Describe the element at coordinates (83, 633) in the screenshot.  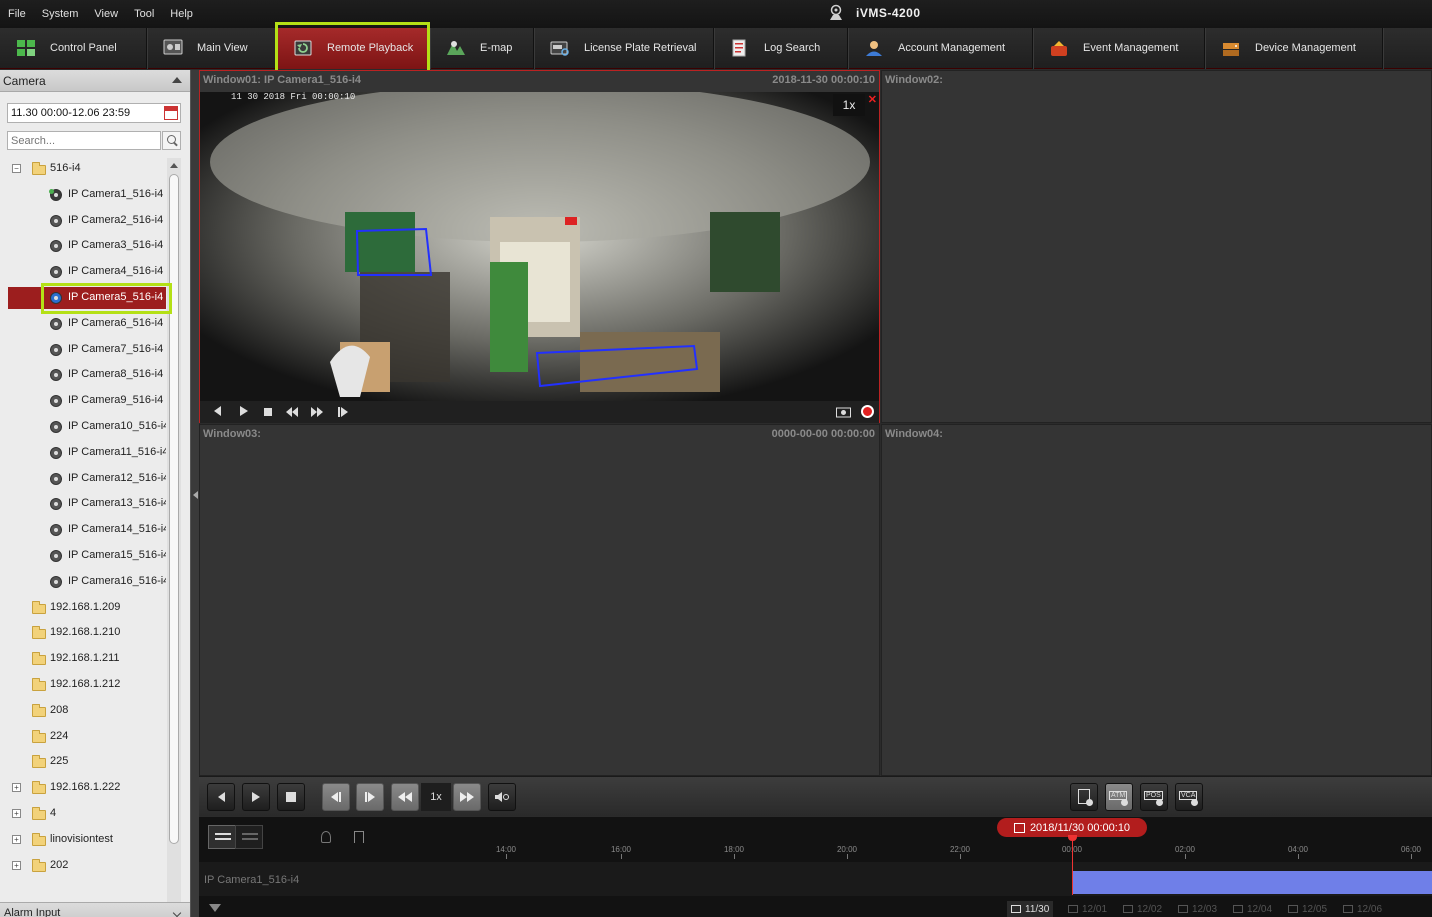
I see `tree-folder: 192.168.1.210` at that location.